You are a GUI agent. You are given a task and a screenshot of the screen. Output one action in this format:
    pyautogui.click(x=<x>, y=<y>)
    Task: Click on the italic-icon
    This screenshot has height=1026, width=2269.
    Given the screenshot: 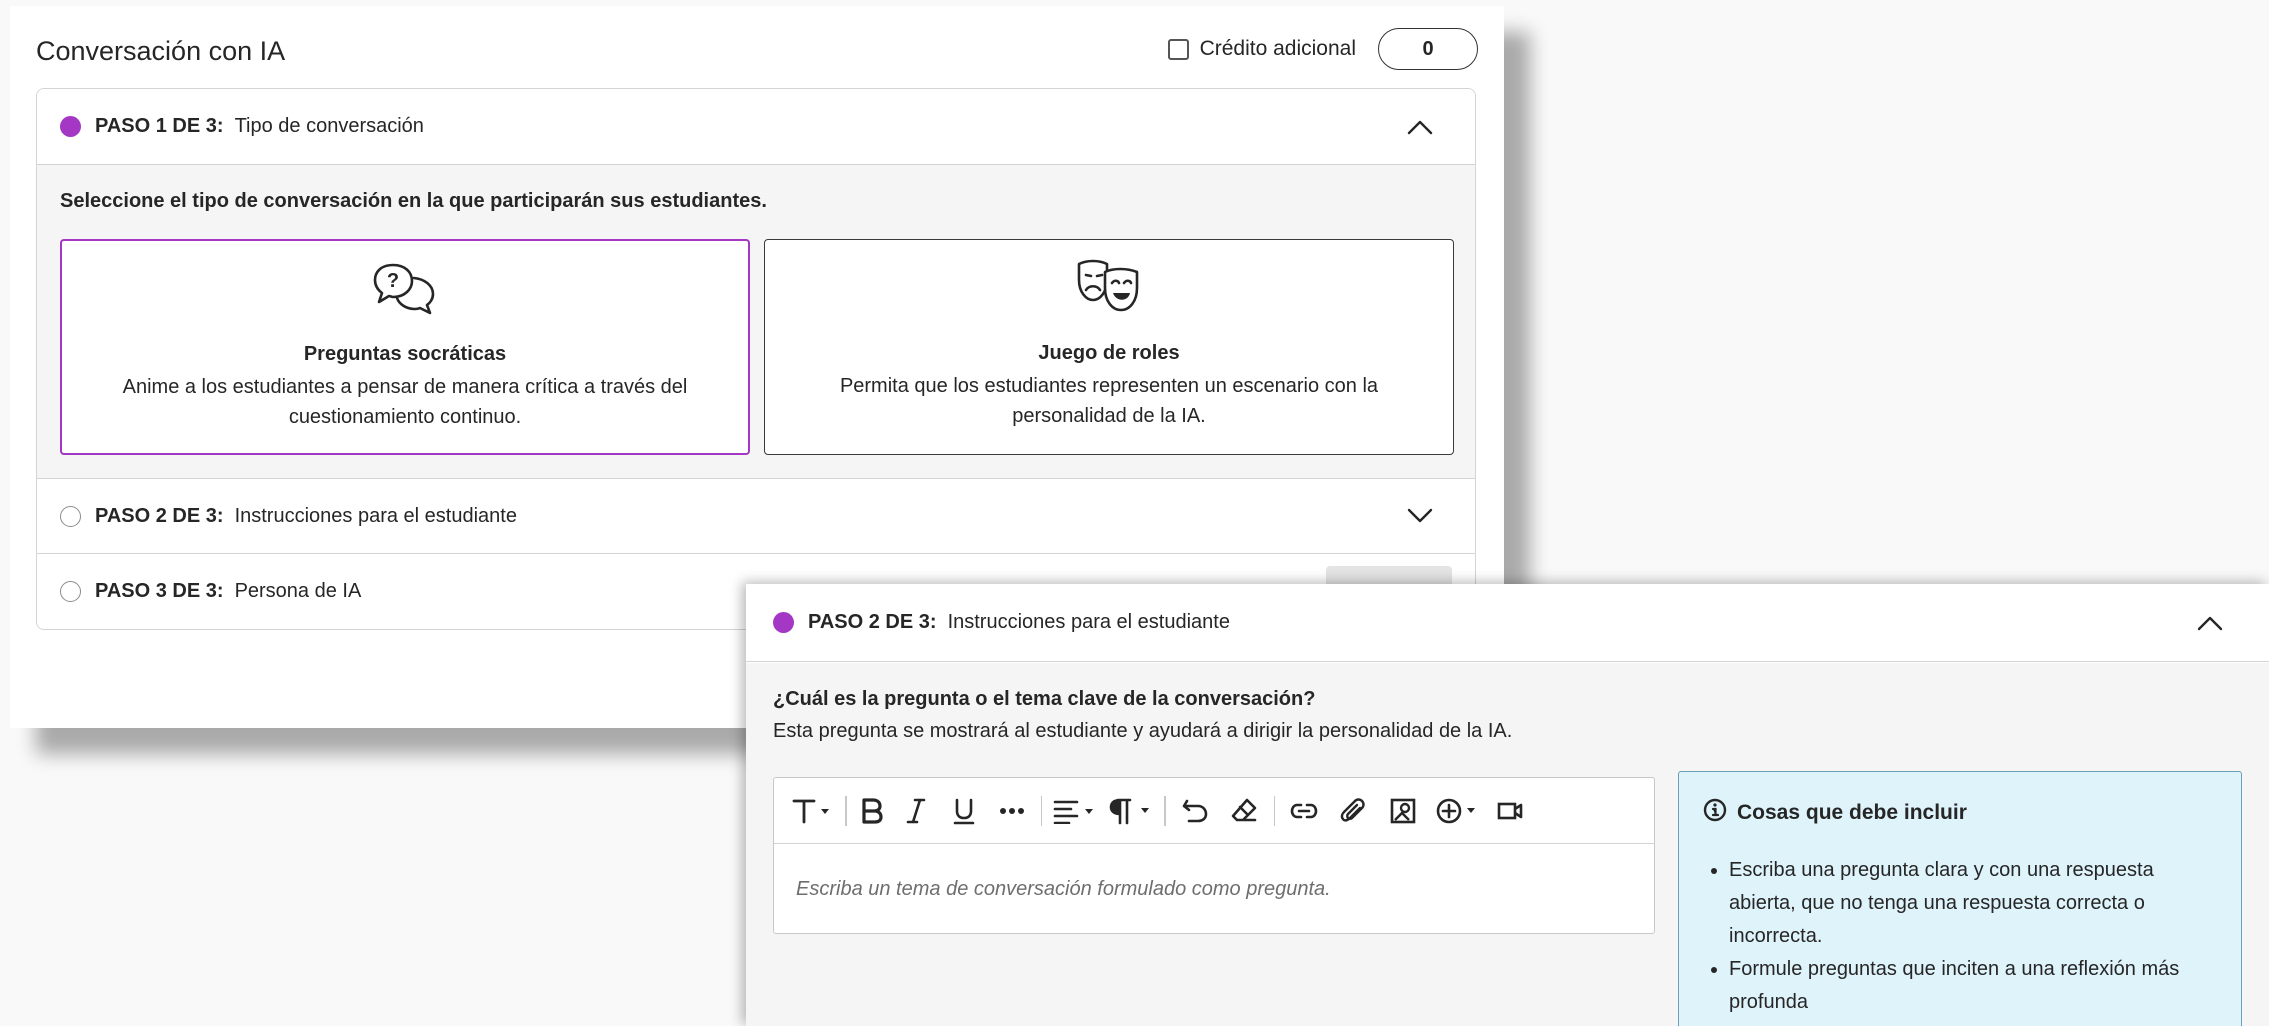 What is the action you would take?
    pyautogui.click(x=916, y=811)
    